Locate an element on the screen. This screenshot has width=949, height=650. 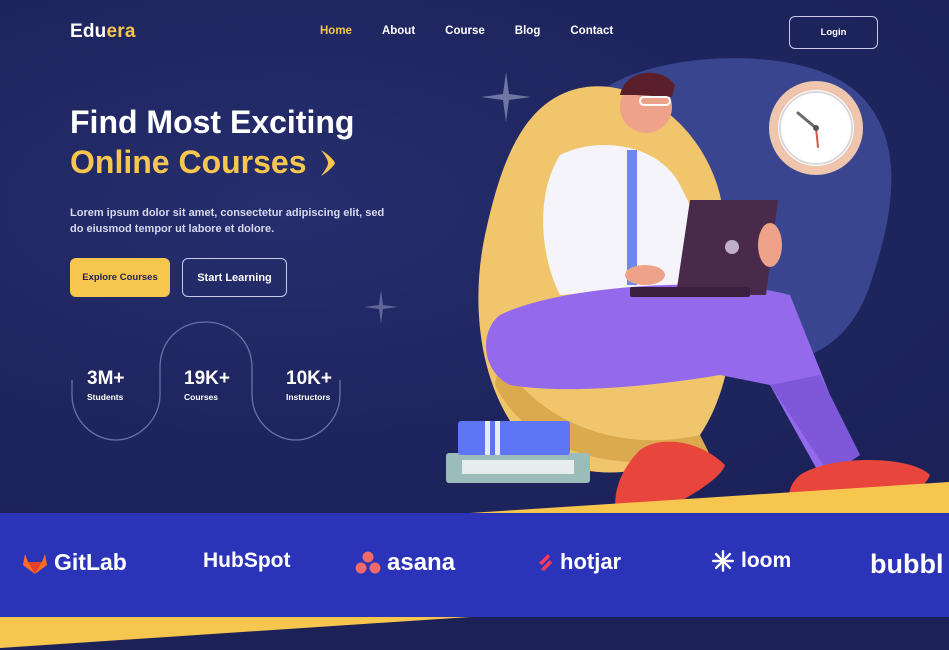
partner-name: HubSpot is located at coordinates (247, 560).